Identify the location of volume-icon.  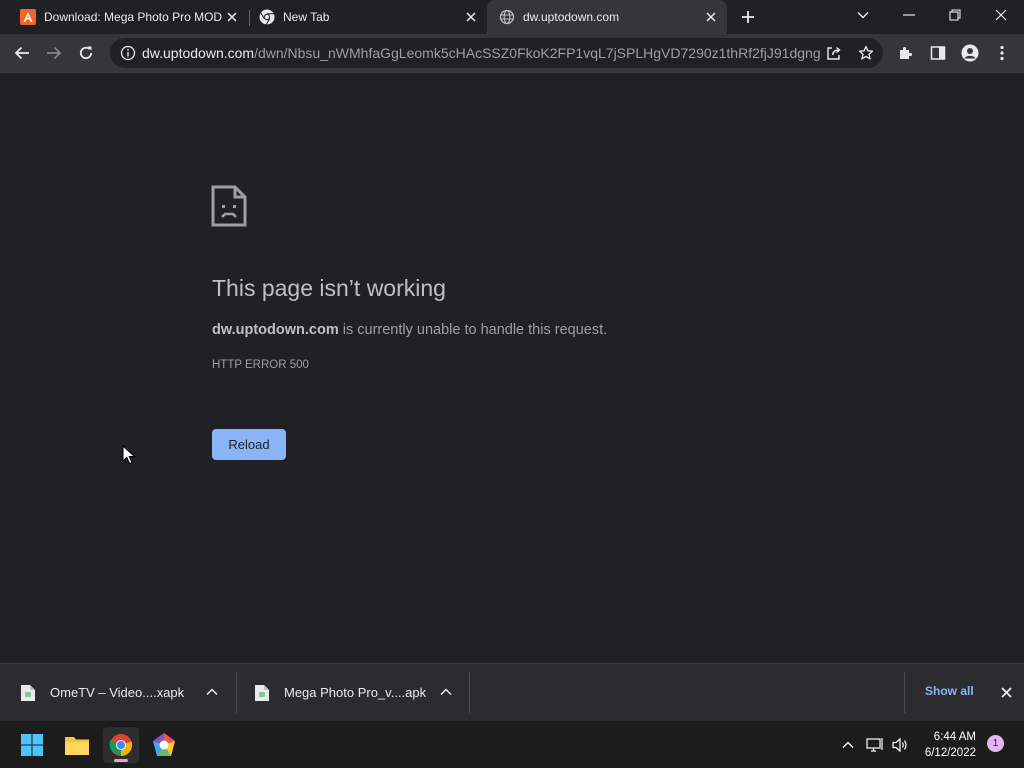
(900, 745).